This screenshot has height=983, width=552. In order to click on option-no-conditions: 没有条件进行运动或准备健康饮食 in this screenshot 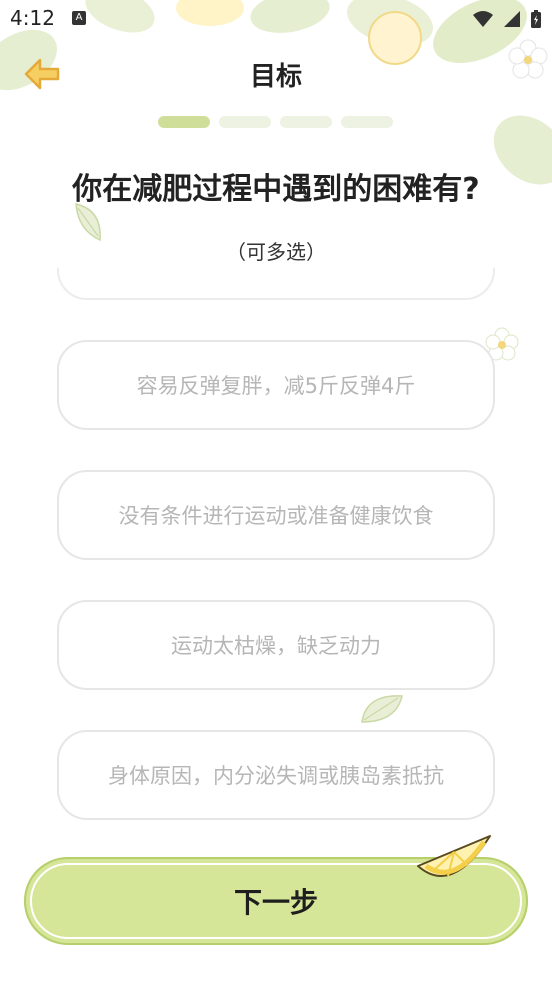, I will do `click(276, 515)`.